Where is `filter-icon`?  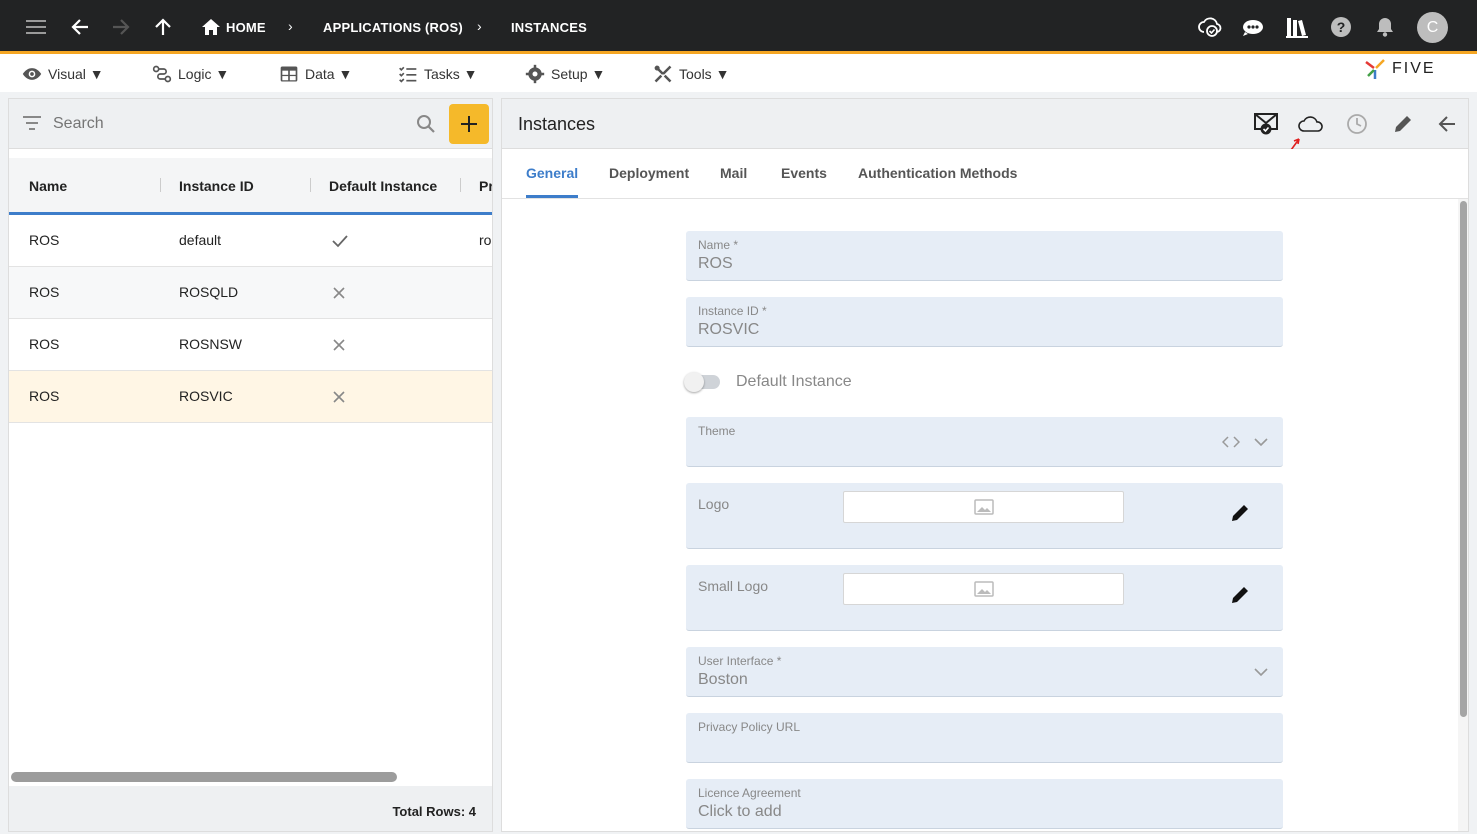 filter-icon is located at coordinates (32, 123).